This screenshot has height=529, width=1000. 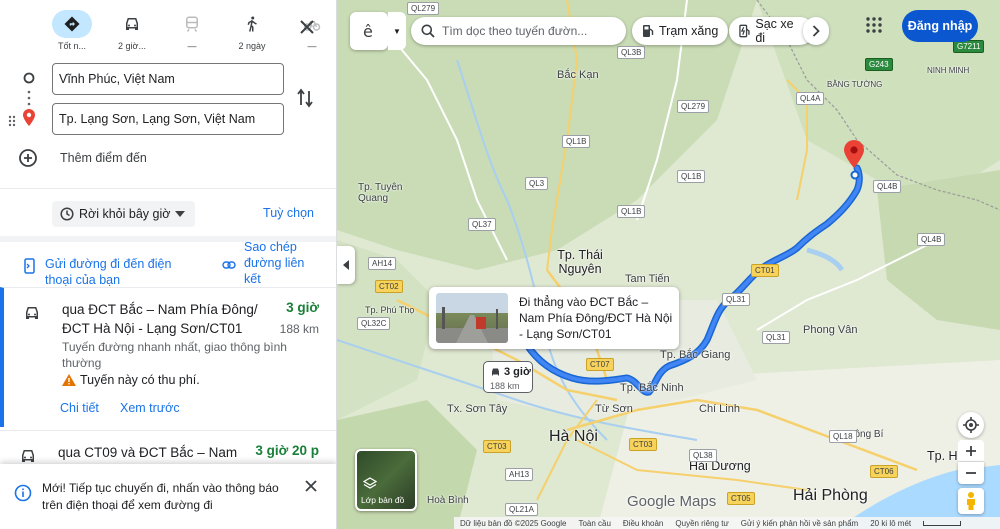 What do you see at coordinates (631, 52) in the screenshot?
I see `road-shield: QL3B` at bounding box center [631, 52].